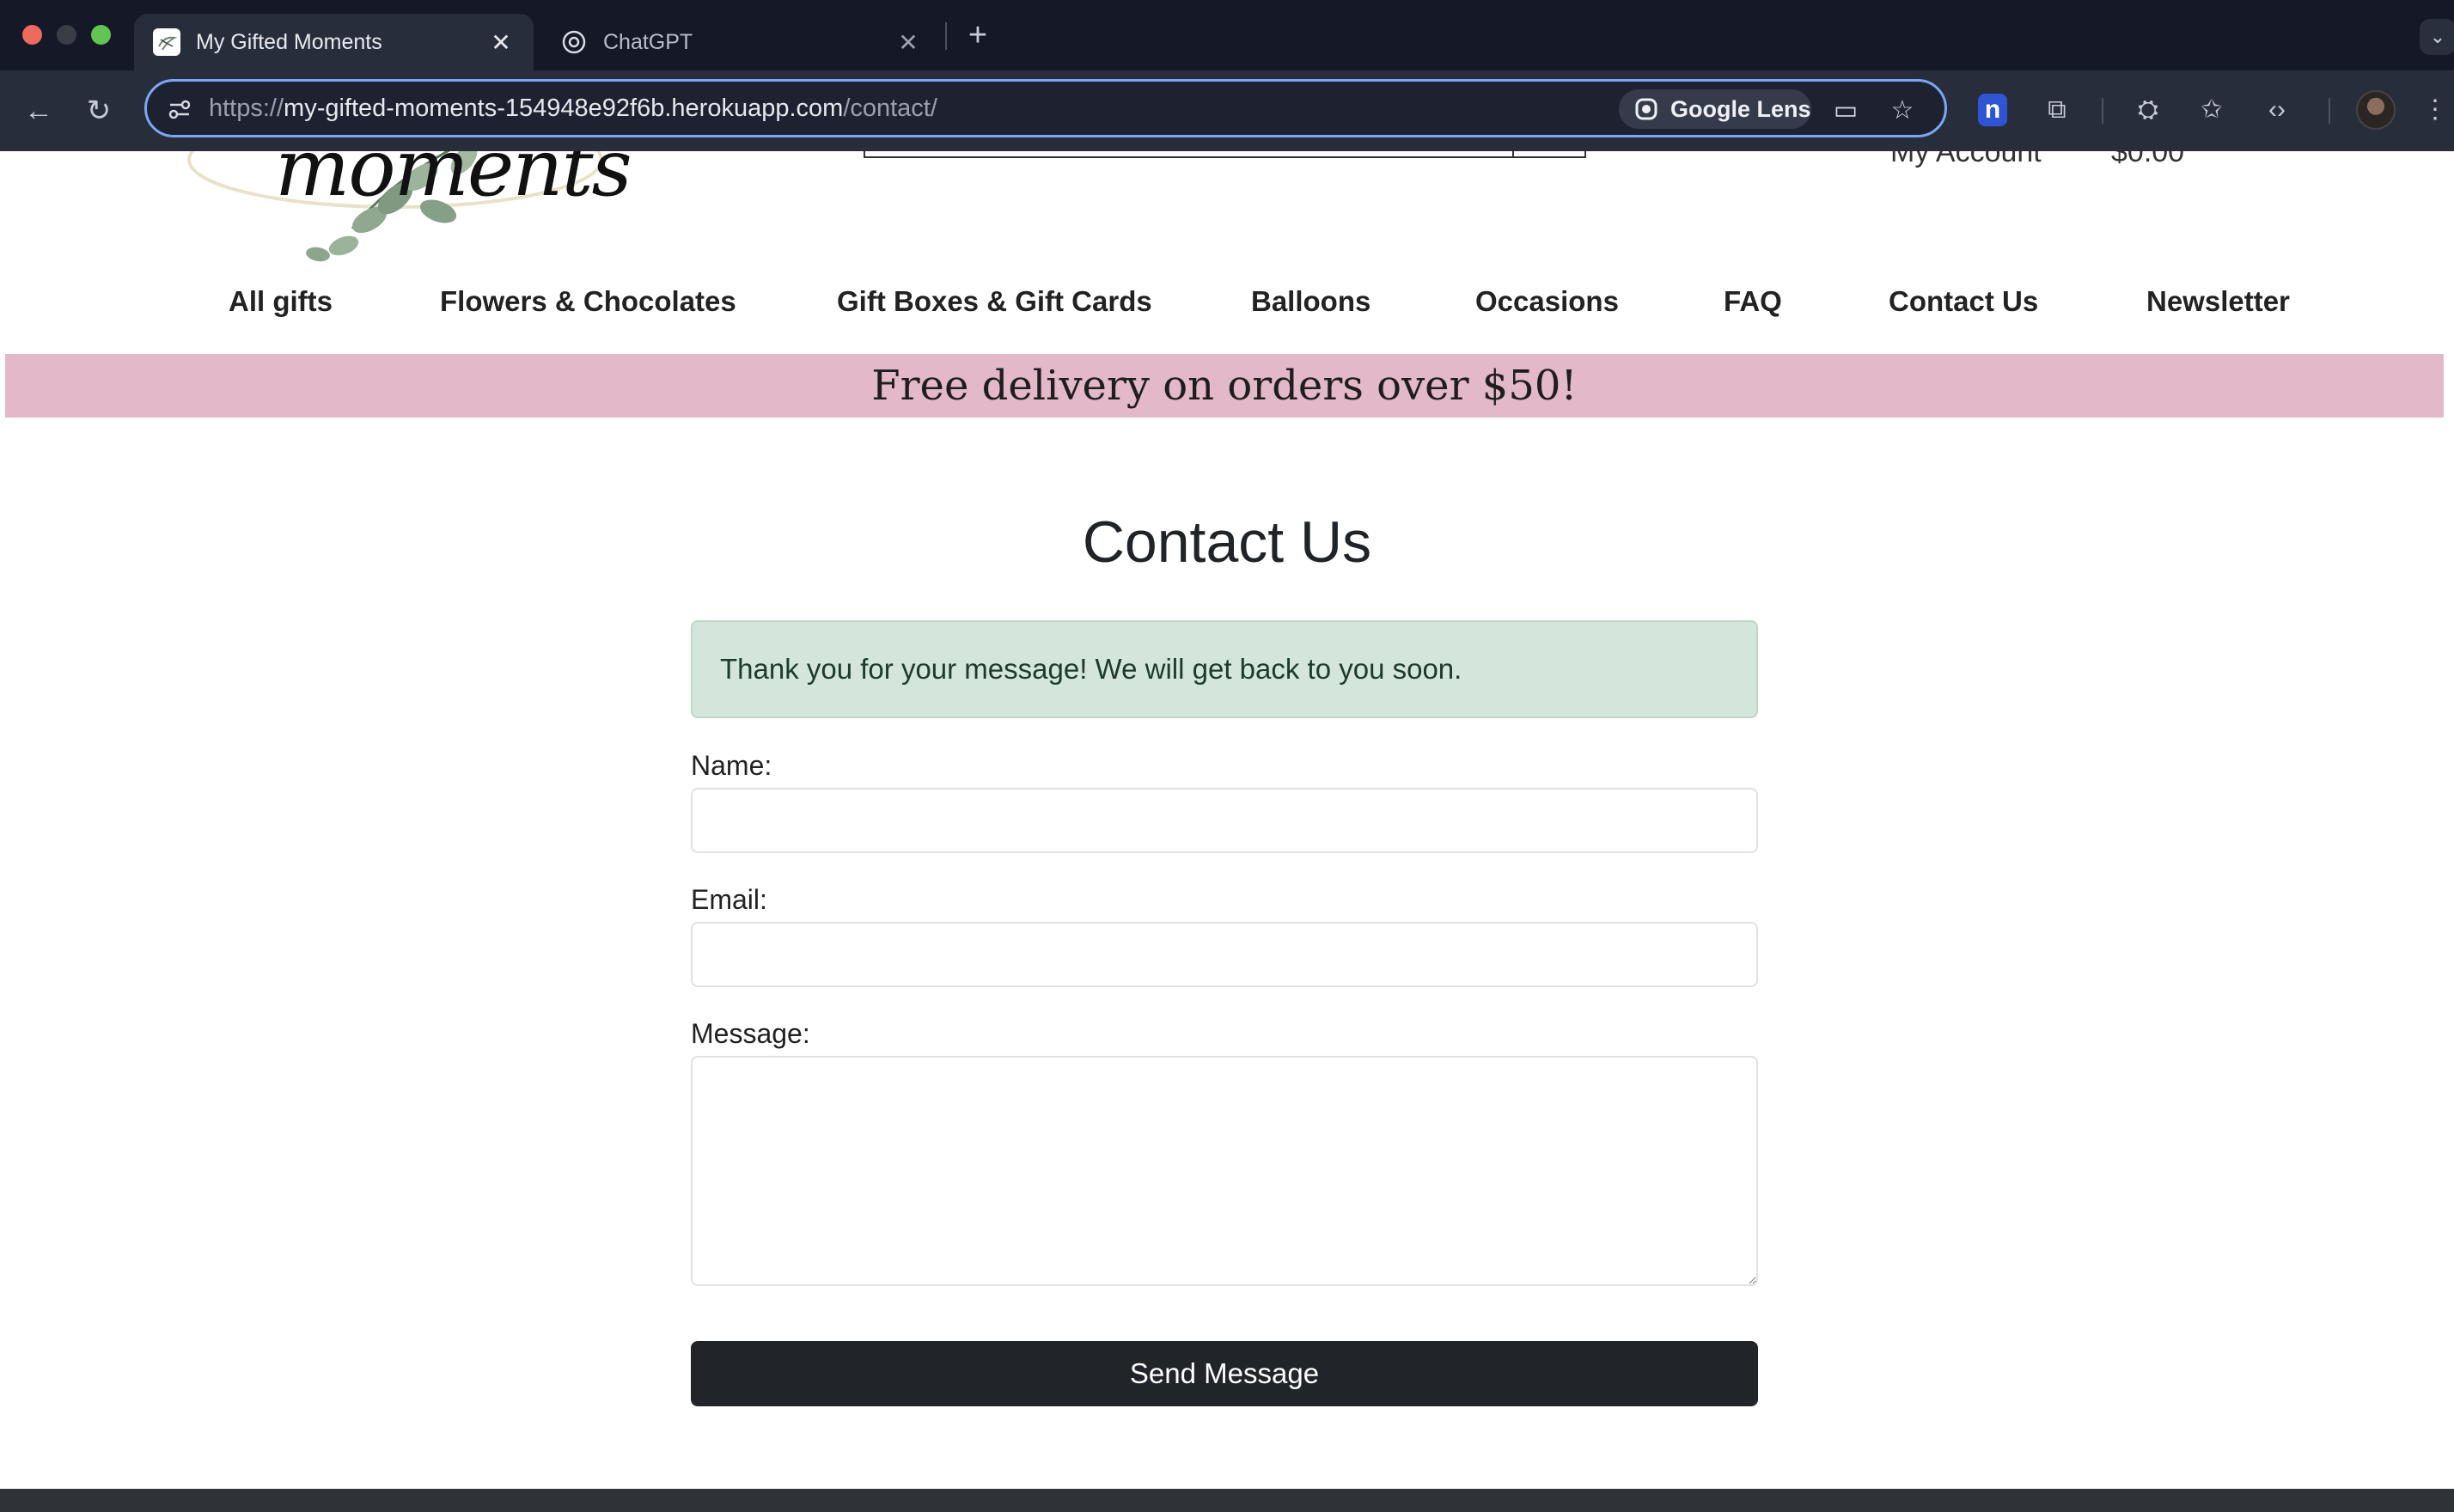  I want to click on tab-chatgpt: ChatGPT ✕, so click(741, 42).